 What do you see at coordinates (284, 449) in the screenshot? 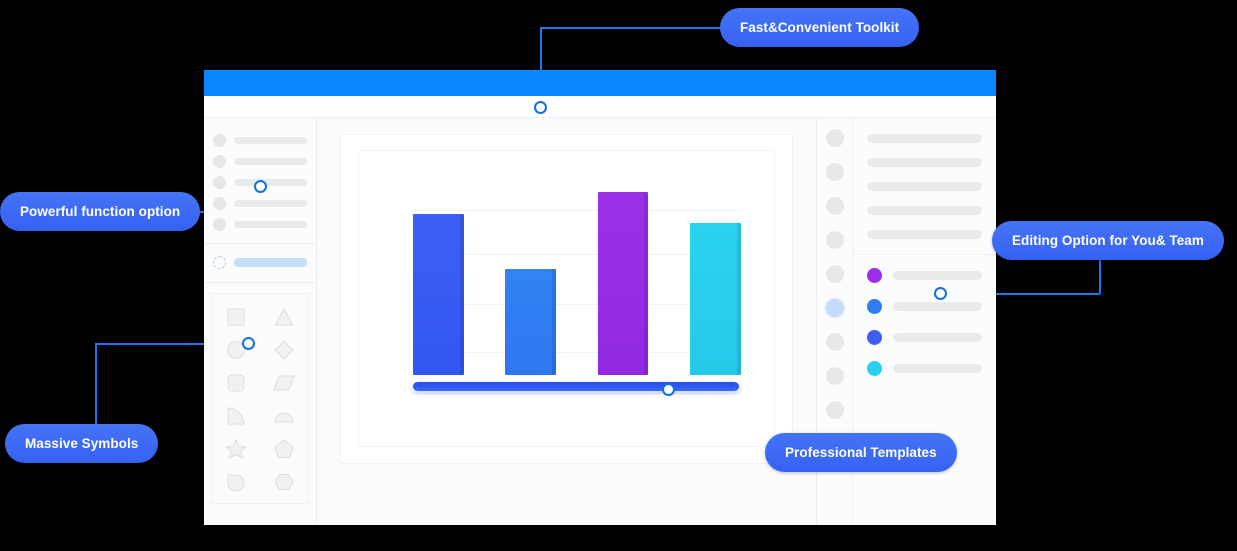
I see `pentagon-symbol` at bounding box center [284, 449].